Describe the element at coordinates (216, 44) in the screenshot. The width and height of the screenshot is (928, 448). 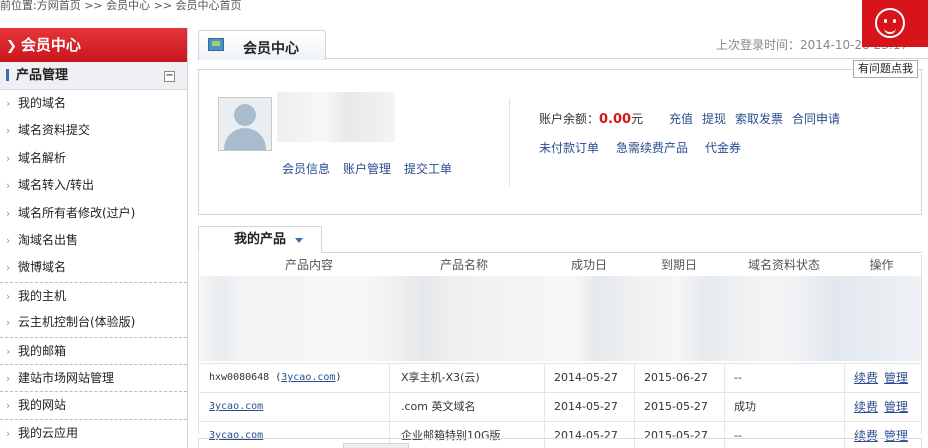
I see `member-card-icon` at that location.